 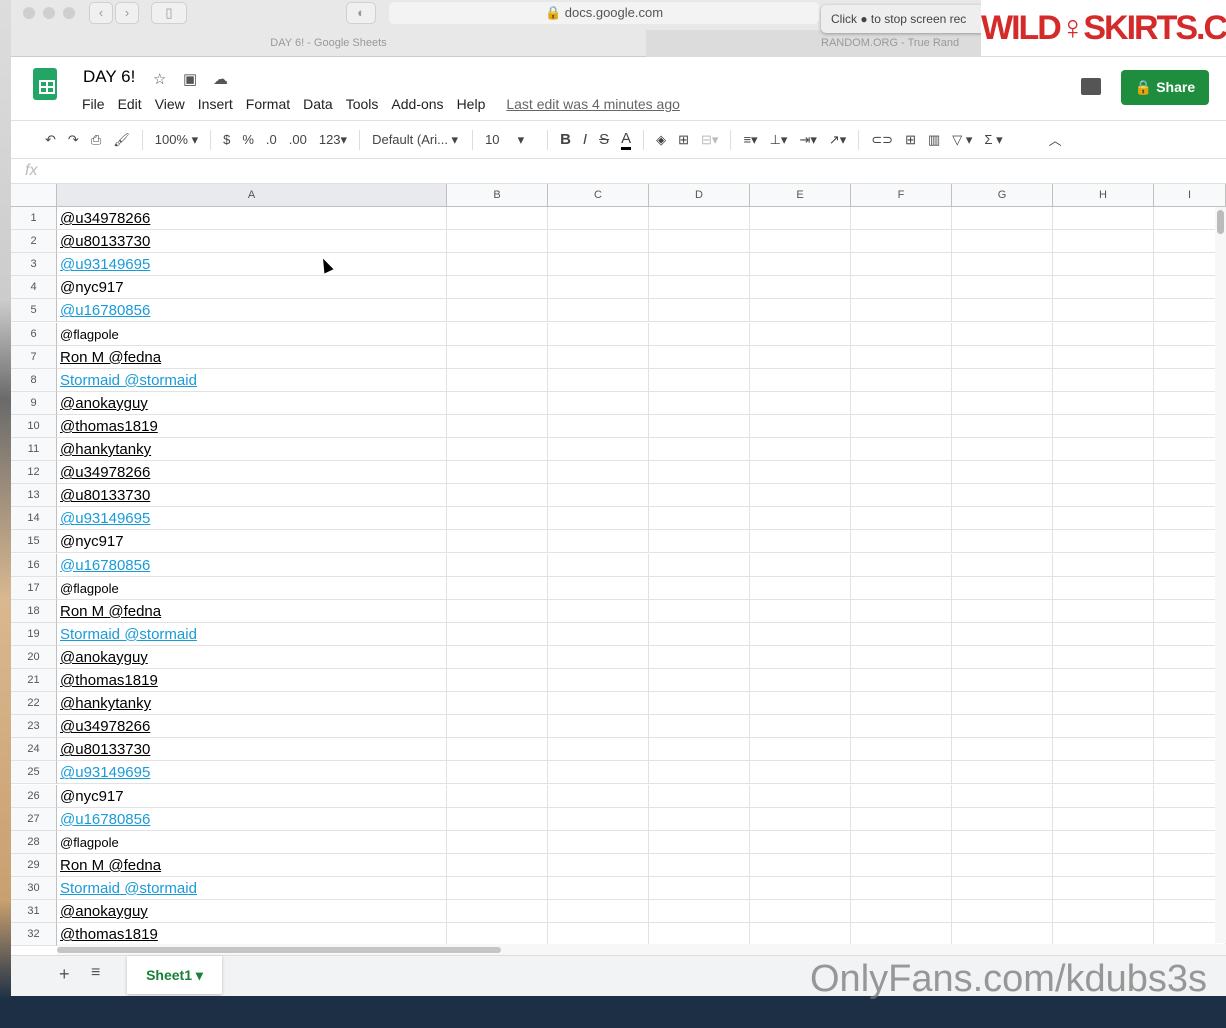 I want to click on more-formats-button: 123▾, so click(x=333, y=140).